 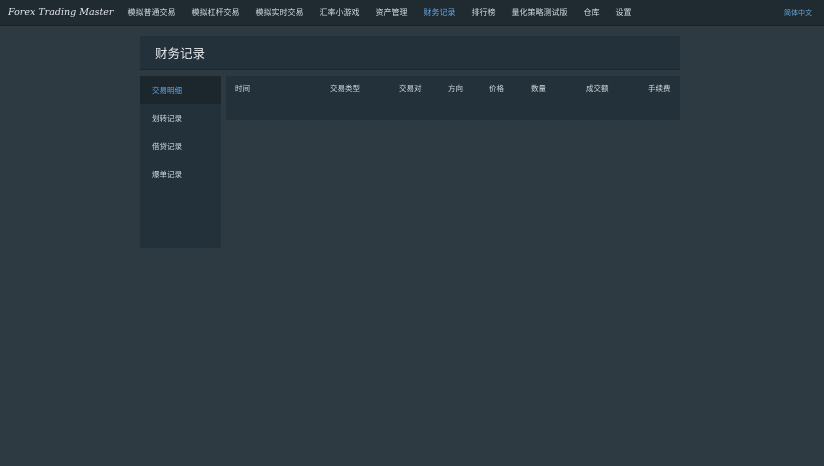 I want to click on column-header-fee: 手续费, so click(x=659, y=88).